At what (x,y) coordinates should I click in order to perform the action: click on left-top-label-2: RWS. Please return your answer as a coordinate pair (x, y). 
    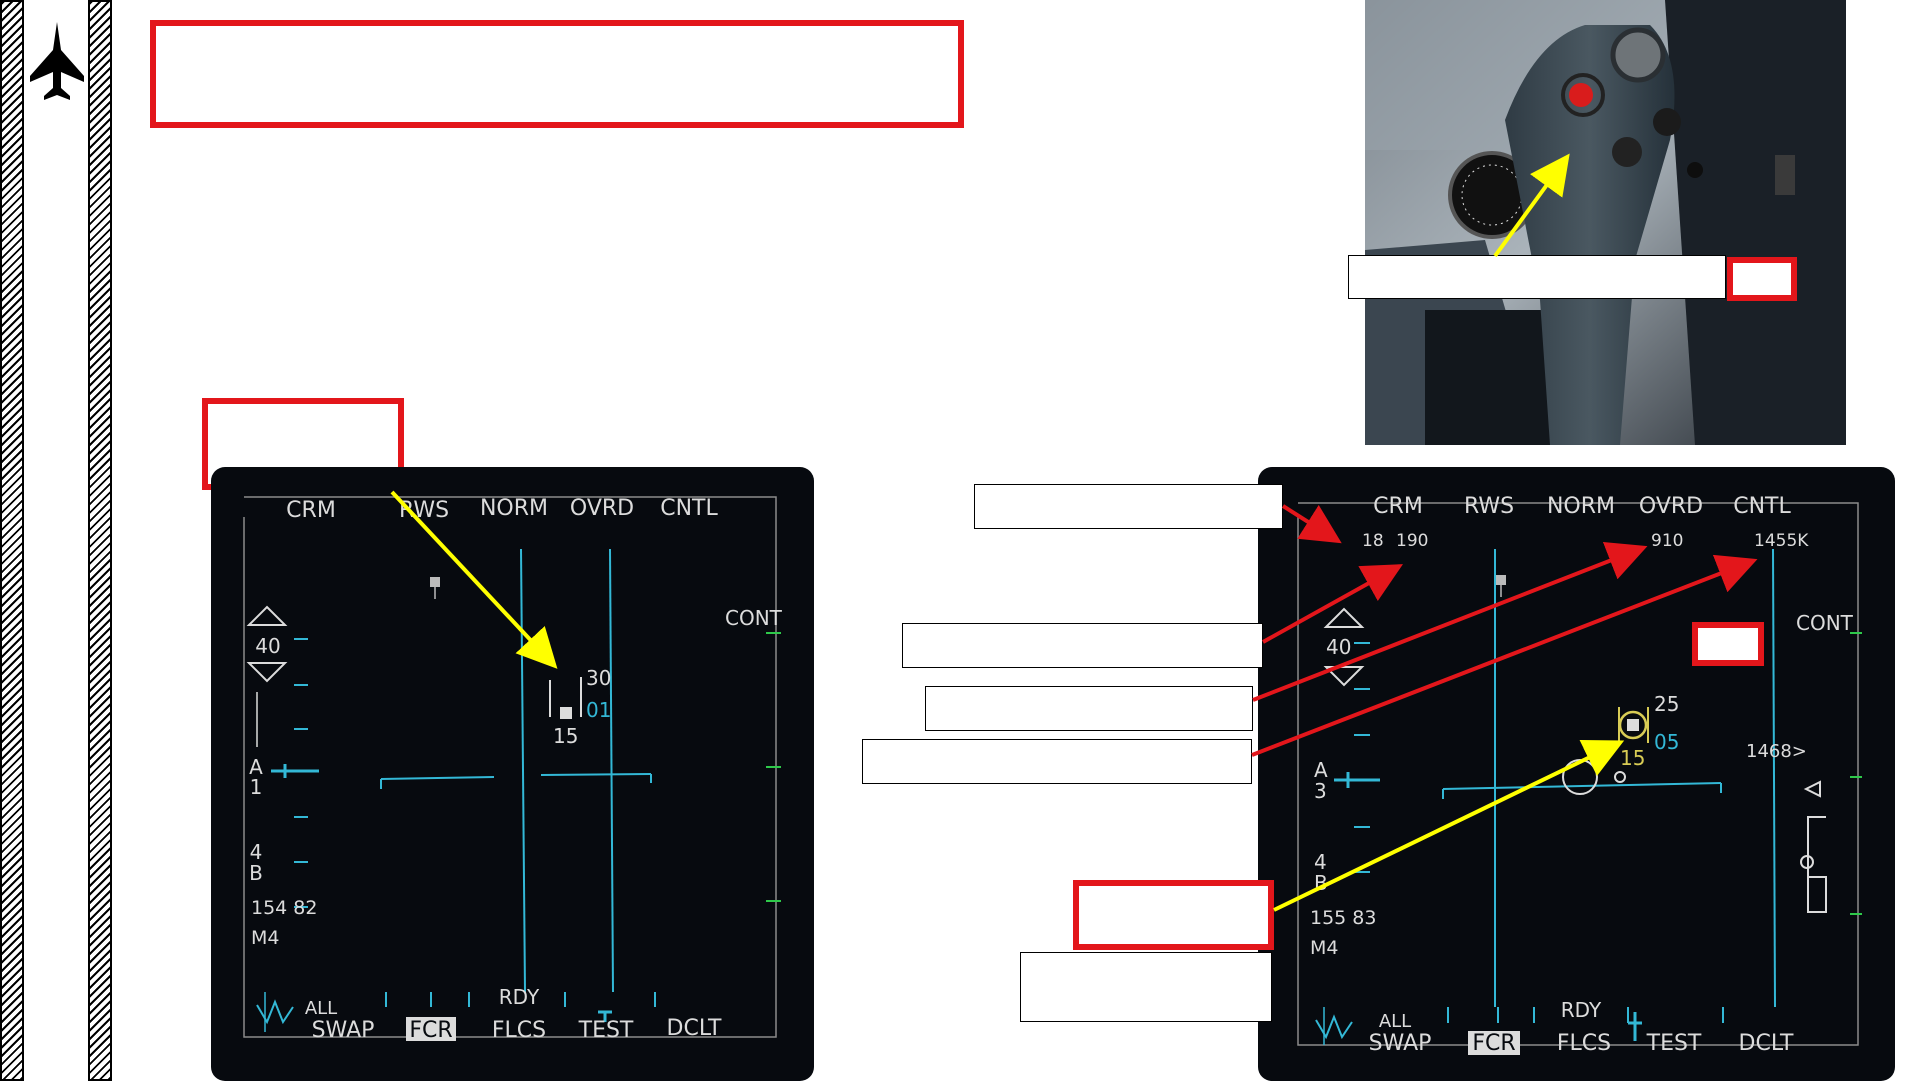
    Looking at the image, I should click on (424, 510).